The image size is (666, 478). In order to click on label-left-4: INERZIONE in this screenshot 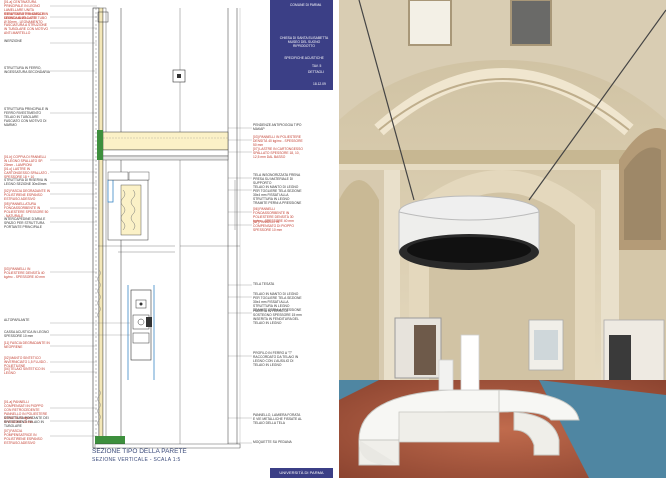, I will do `click(13, 41)`.